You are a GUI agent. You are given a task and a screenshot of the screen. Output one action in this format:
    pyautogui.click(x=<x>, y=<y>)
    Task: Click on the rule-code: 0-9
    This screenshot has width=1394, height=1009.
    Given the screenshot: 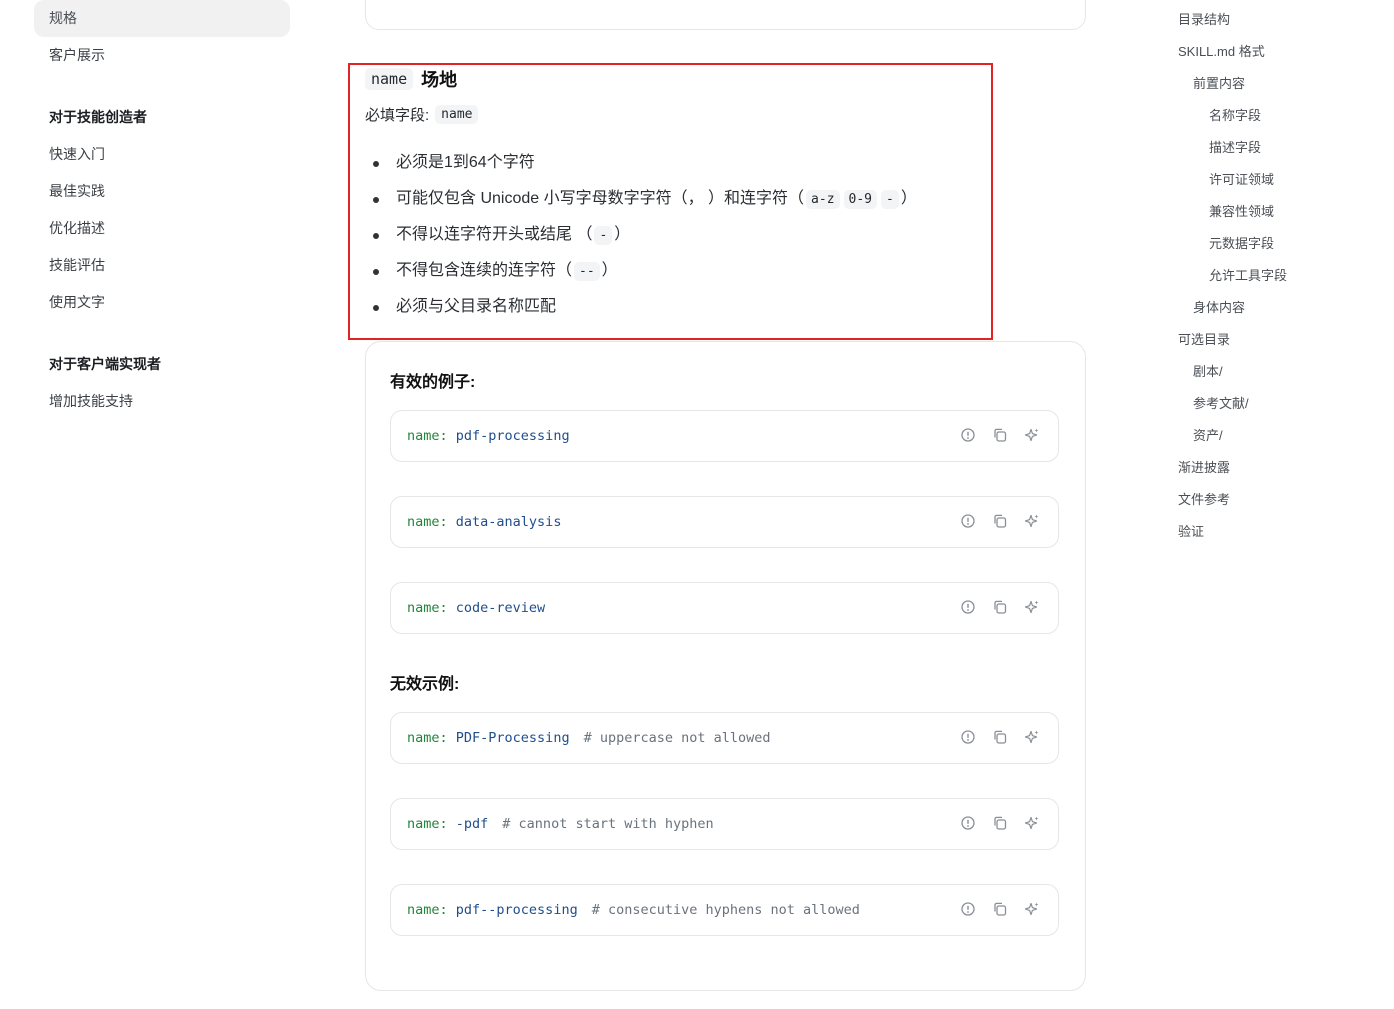 What is the action you would take?
    pyautogui.click(x=860, y=199)
    